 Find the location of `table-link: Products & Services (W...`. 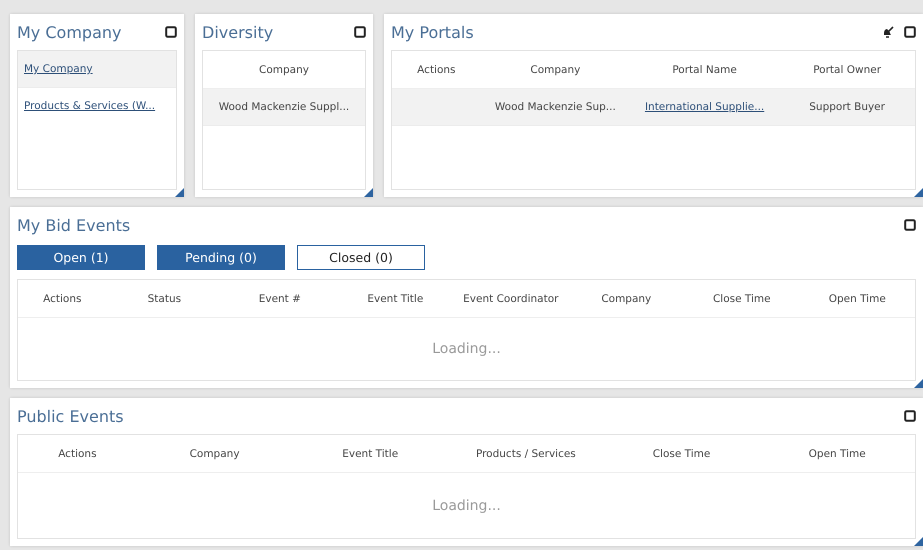

table-link: Products & Services (W... is located at coordinates (90, 106).